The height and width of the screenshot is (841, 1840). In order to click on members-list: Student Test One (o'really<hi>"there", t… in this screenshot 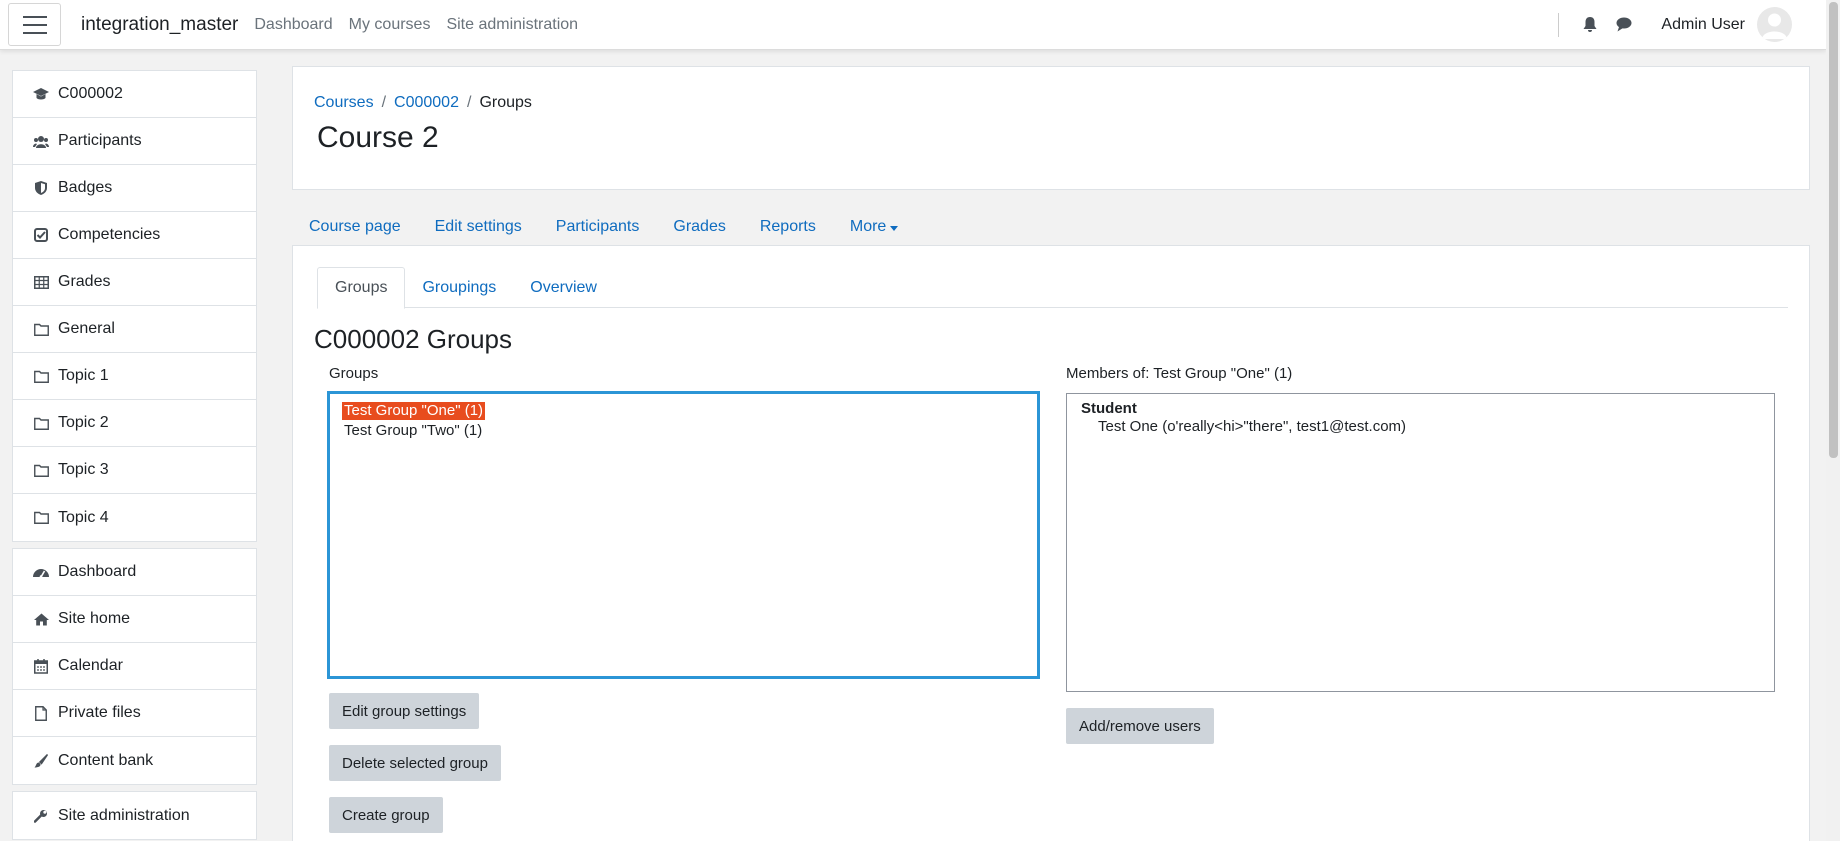, I will do `click(1420, 542)`.